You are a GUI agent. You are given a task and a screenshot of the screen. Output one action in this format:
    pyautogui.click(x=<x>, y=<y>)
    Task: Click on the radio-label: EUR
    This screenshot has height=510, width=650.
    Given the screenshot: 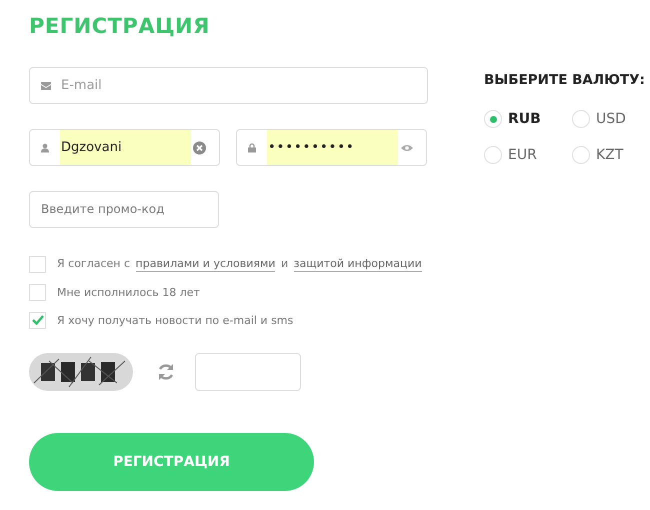 What is the action you would take?
    pyautogui.click(x=522, y=155)
    